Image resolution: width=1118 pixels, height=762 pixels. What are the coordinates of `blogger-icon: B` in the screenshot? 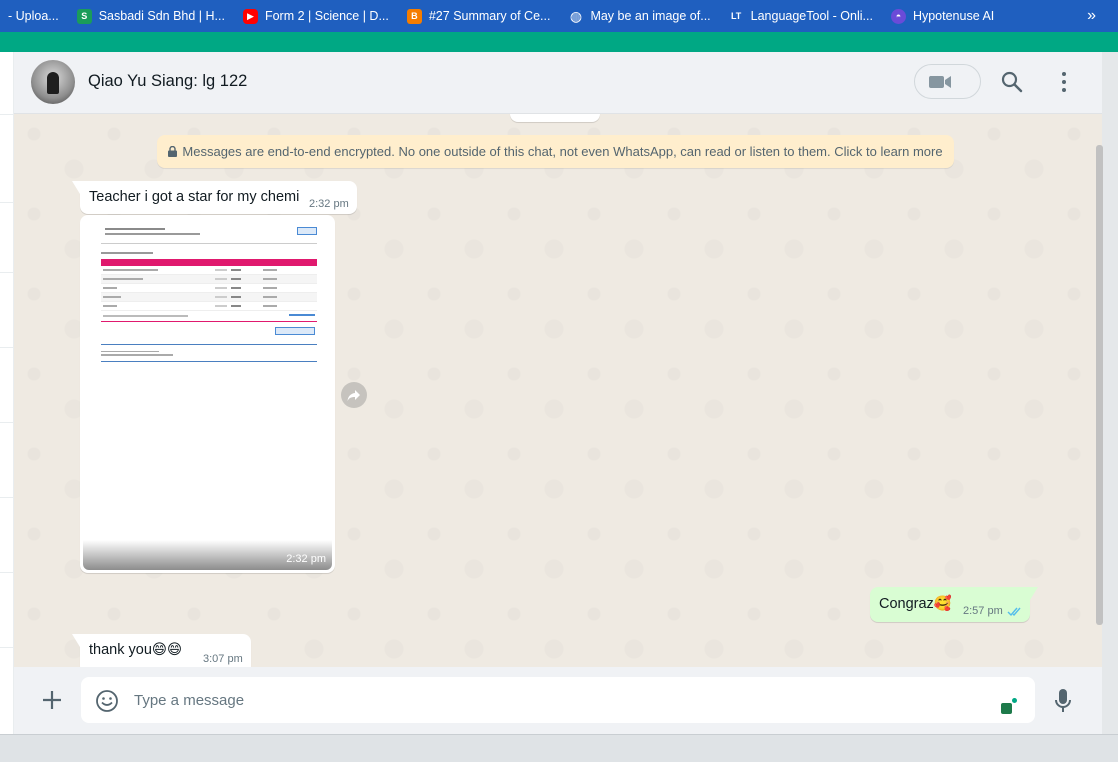 It's located at (414, 16).